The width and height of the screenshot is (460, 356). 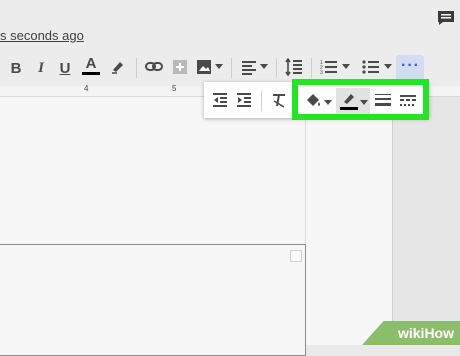 I want to click on border-width-icon, so click(x=383, y=100).